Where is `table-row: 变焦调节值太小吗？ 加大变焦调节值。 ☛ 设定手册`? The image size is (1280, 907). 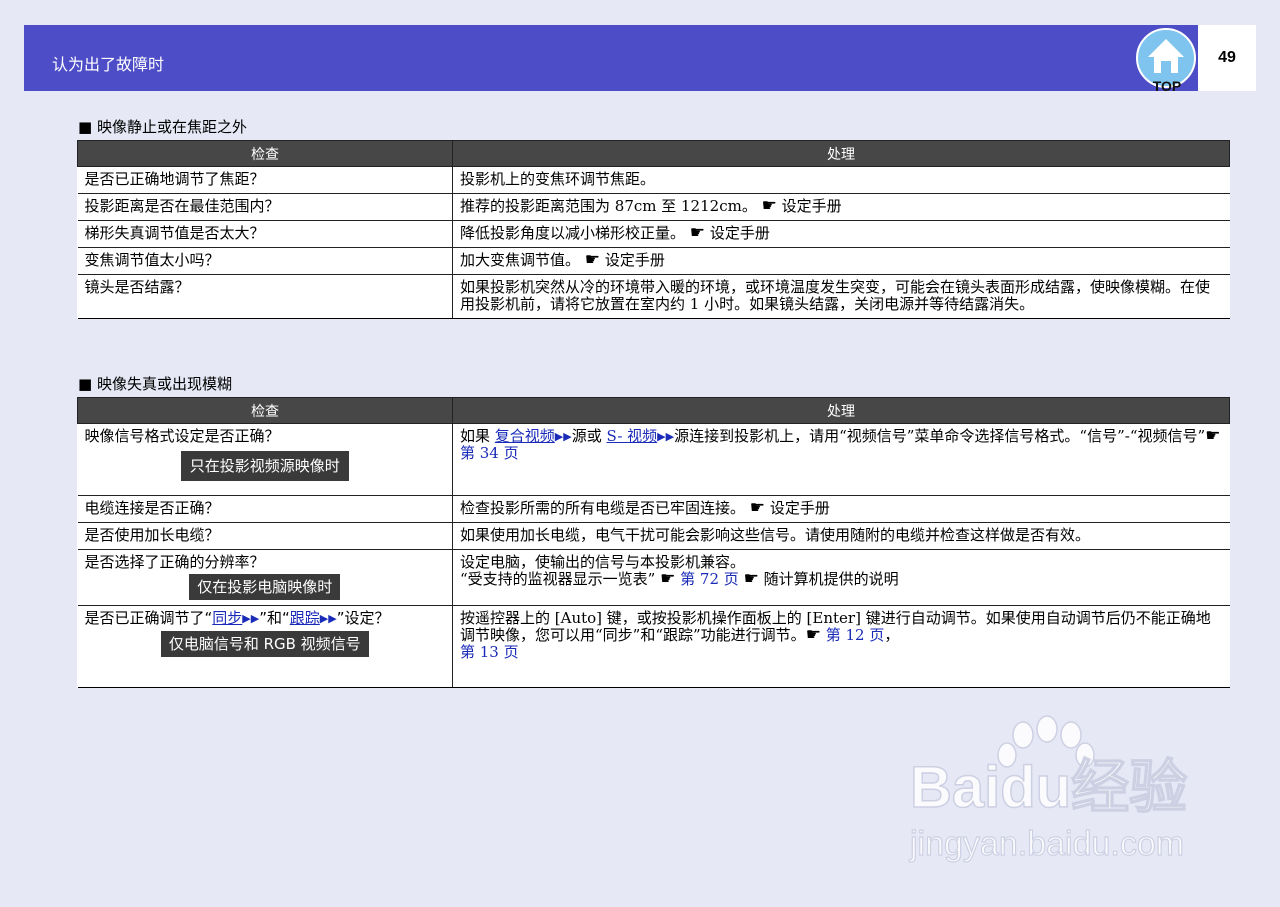
table-row: 变焦调节值太小吗？ 加大变焦调节值。 ☛ 设定手册 is located at coordinates (653, 261).